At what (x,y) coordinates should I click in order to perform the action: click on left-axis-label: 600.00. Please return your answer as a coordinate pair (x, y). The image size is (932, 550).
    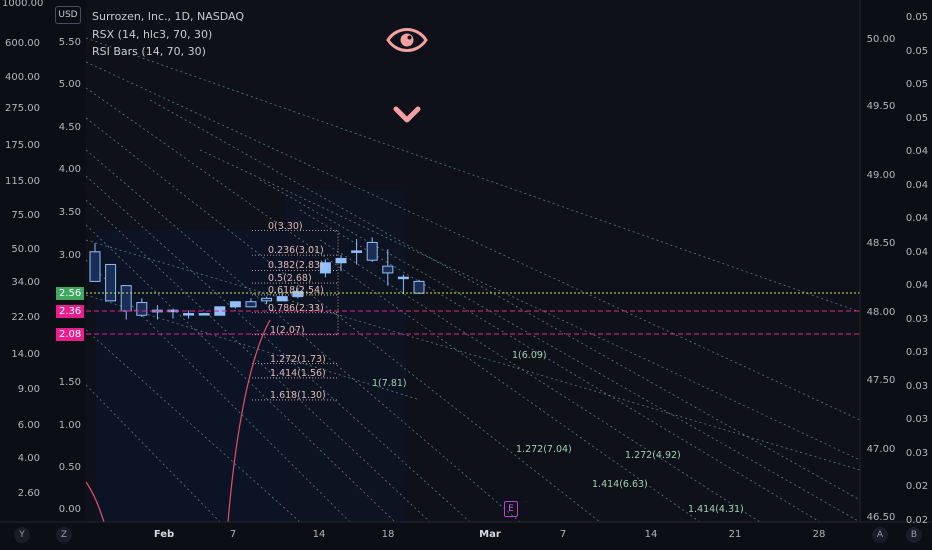
    Looking at the image, I should click on (22, 43).